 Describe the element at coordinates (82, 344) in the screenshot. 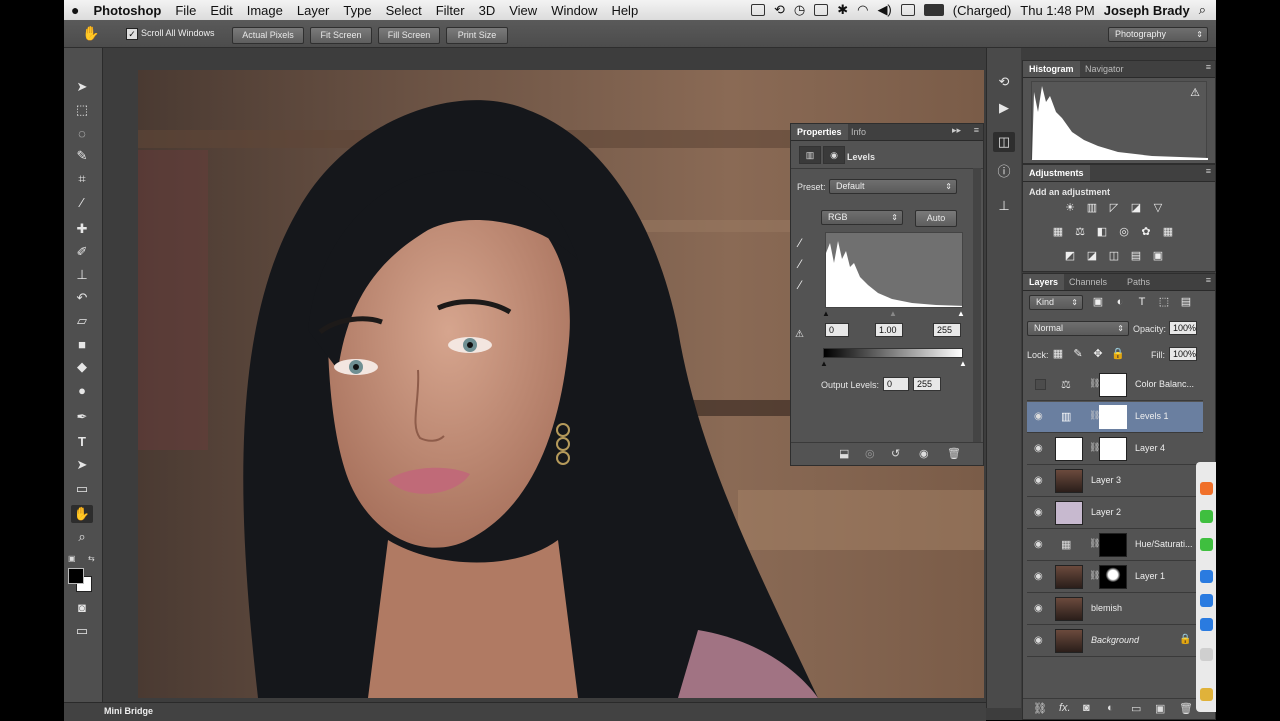

I see `gradient-tool-icon: ■` at that location.